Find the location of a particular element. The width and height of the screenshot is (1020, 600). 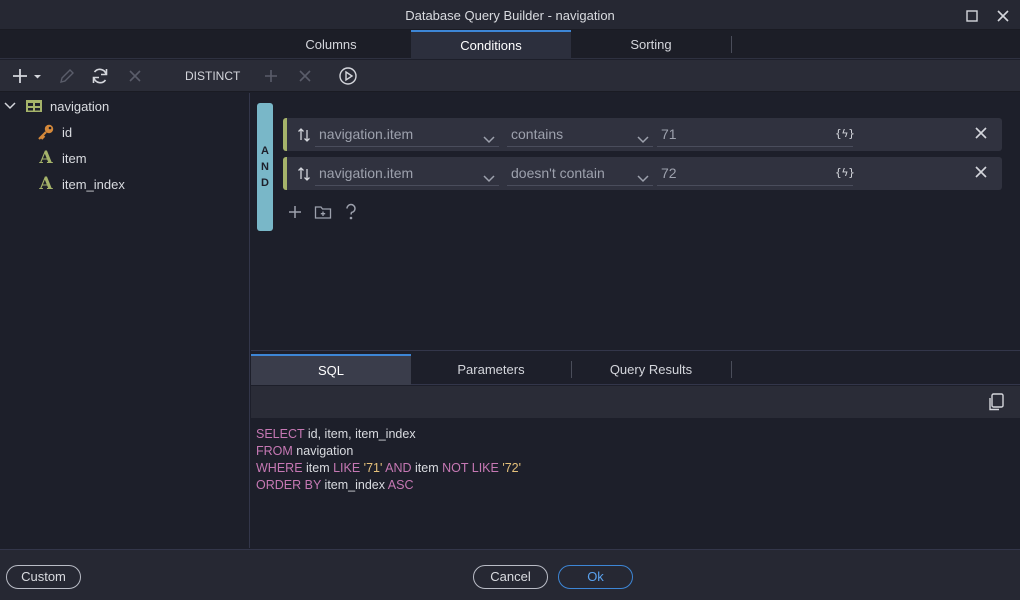

sql-keyword: ASC is located at coordinates (400, 485).